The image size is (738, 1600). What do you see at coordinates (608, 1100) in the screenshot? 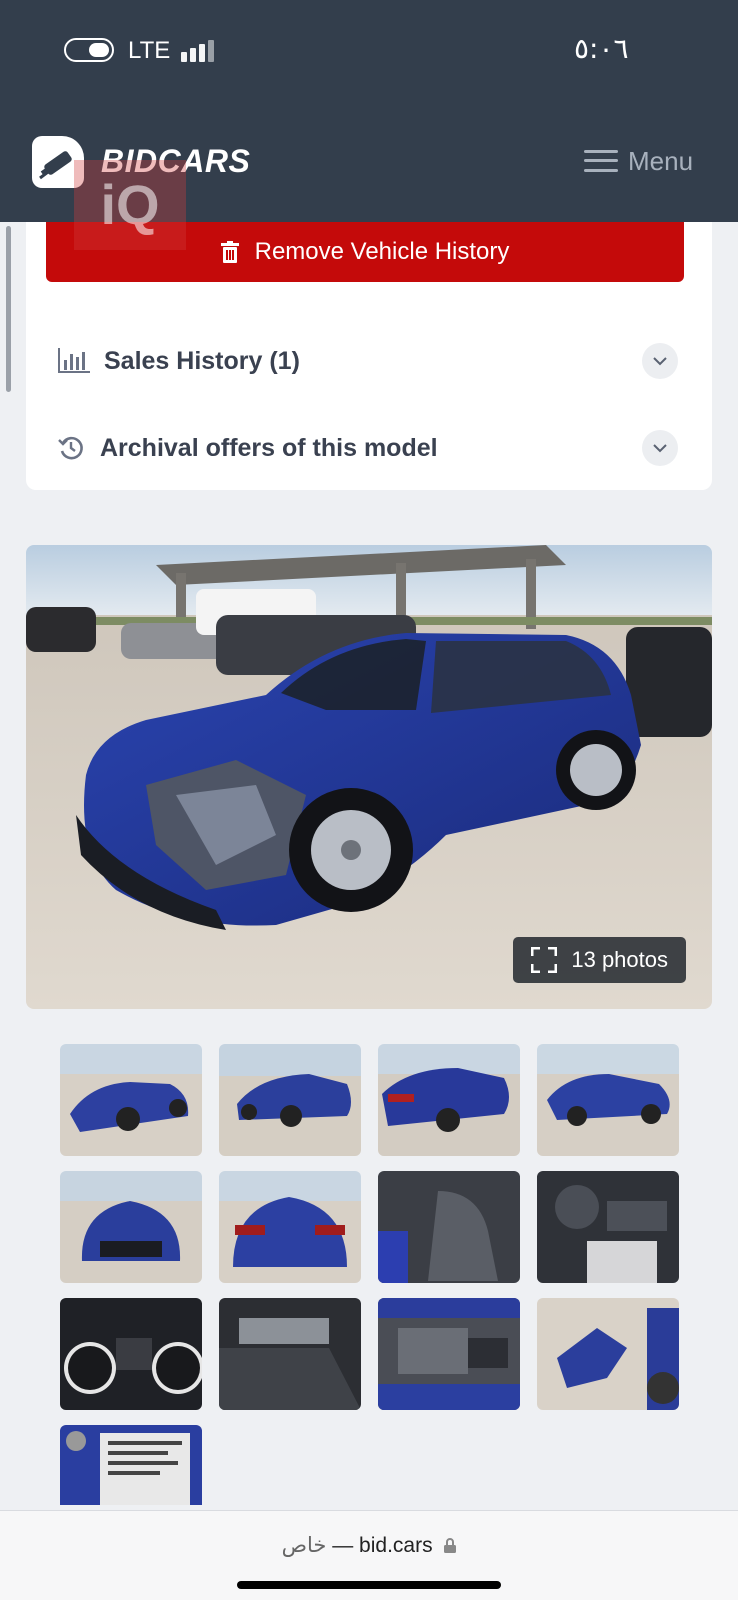
I see `thumbnail-exterior-right-side` at bounding box center [608, 1100].